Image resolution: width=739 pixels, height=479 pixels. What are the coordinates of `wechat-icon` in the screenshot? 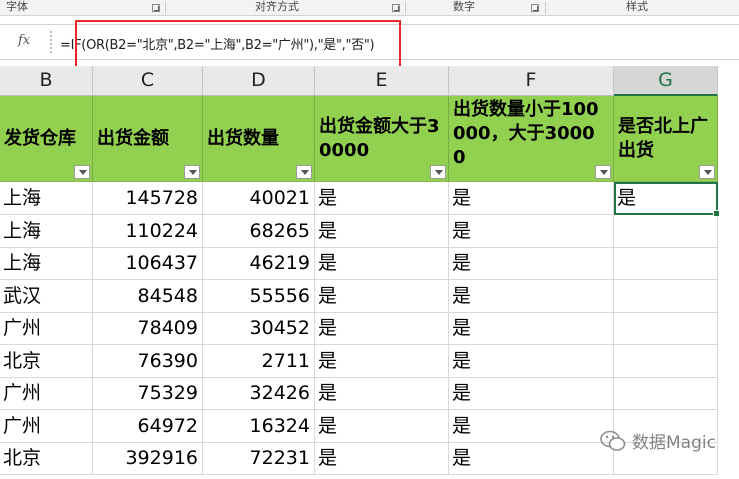 It's located at (613, 441).